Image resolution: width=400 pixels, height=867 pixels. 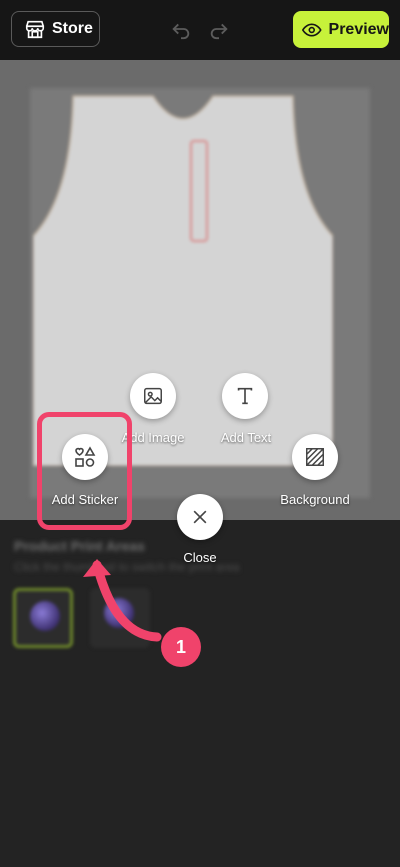 I want to click on preview-label: Preview, so click(x=358, y=29).